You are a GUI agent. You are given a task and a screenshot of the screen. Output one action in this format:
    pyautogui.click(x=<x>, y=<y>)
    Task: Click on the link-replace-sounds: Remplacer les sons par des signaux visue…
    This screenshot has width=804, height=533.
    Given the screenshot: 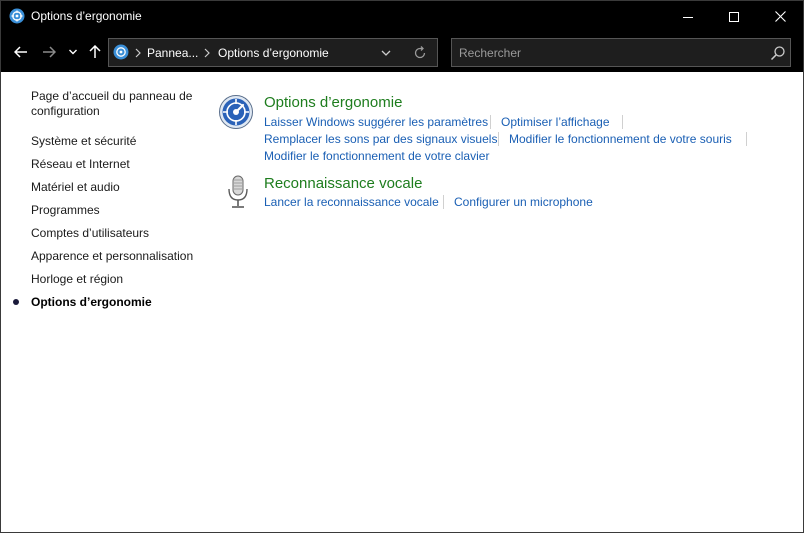 What is the action you would take?
    pyautogui.click(x=380, y=139)
    